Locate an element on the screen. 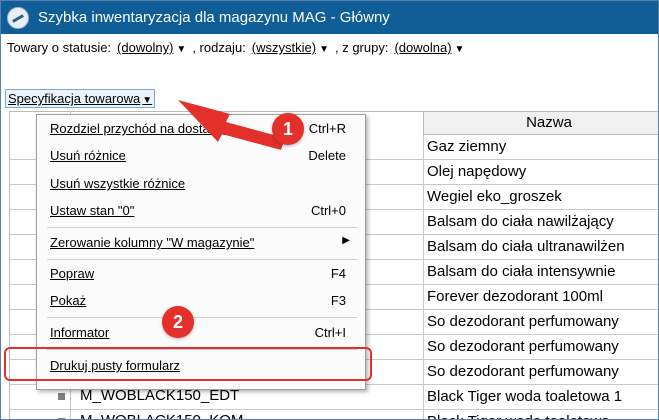  step-badge-2: 2 is located at coordinates (178, 322).